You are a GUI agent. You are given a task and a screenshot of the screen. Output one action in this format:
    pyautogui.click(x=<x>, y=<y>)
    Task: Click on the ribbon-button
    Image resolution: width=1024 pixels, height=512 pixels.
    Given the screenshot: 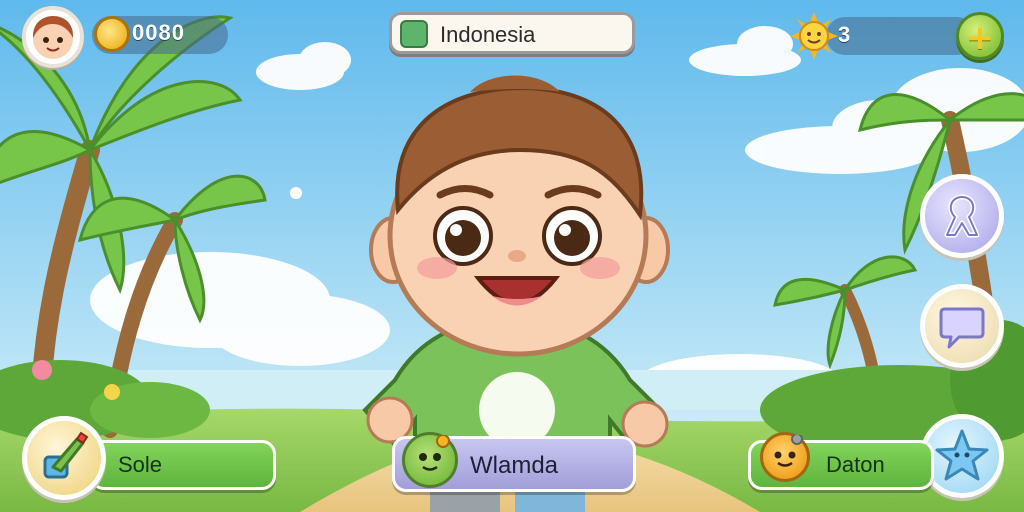 What is the action you would take?
    pyautogui.click(x=962, y=216)
    